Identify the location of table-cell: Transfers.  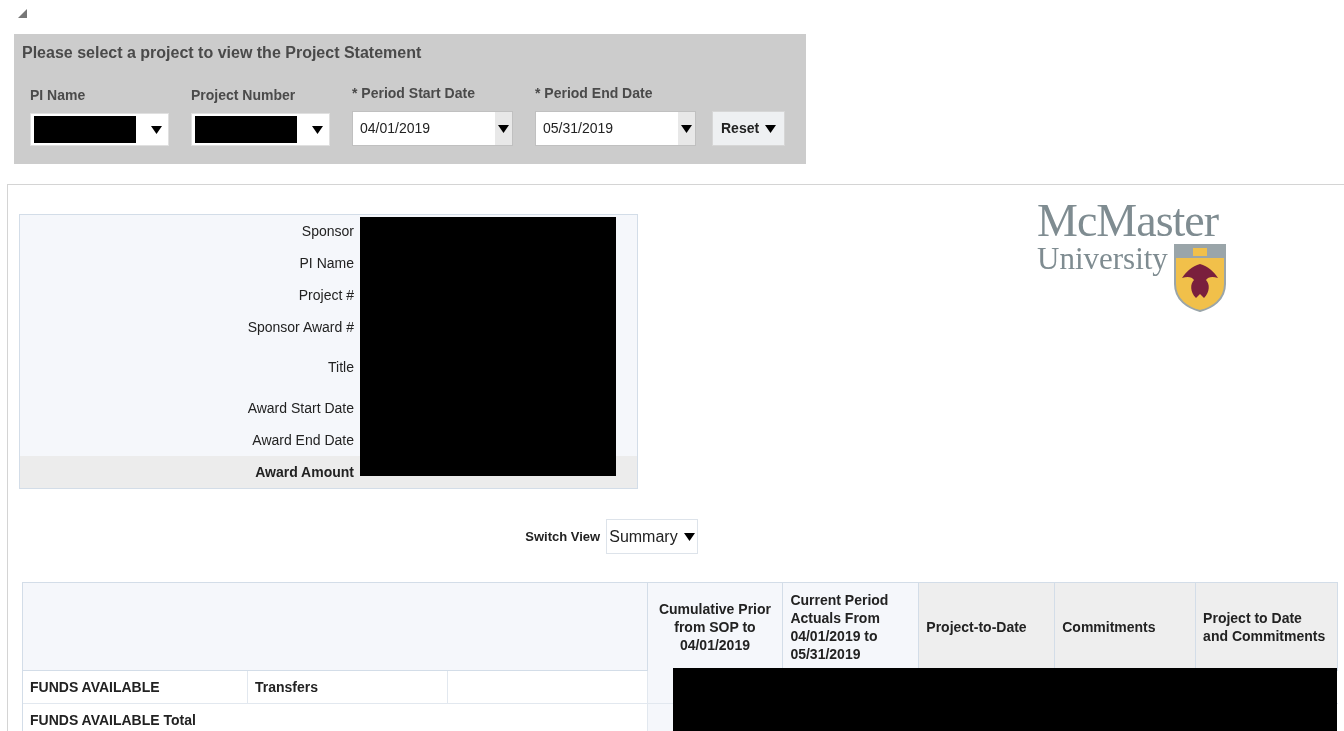
(348, 687).